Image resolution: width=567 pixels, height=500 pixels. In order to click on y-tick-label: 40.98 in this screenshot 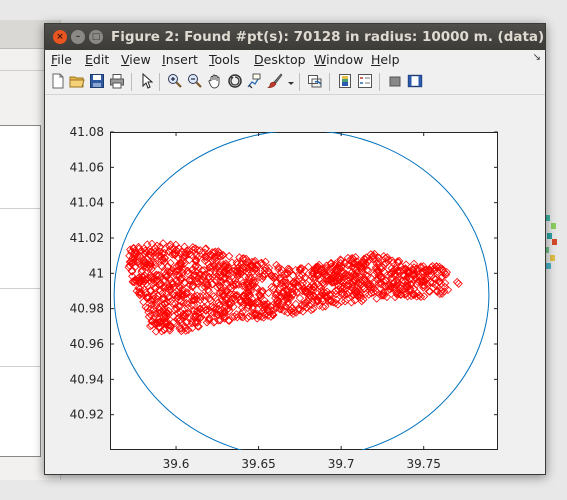, I will do `click(87, 309)`.